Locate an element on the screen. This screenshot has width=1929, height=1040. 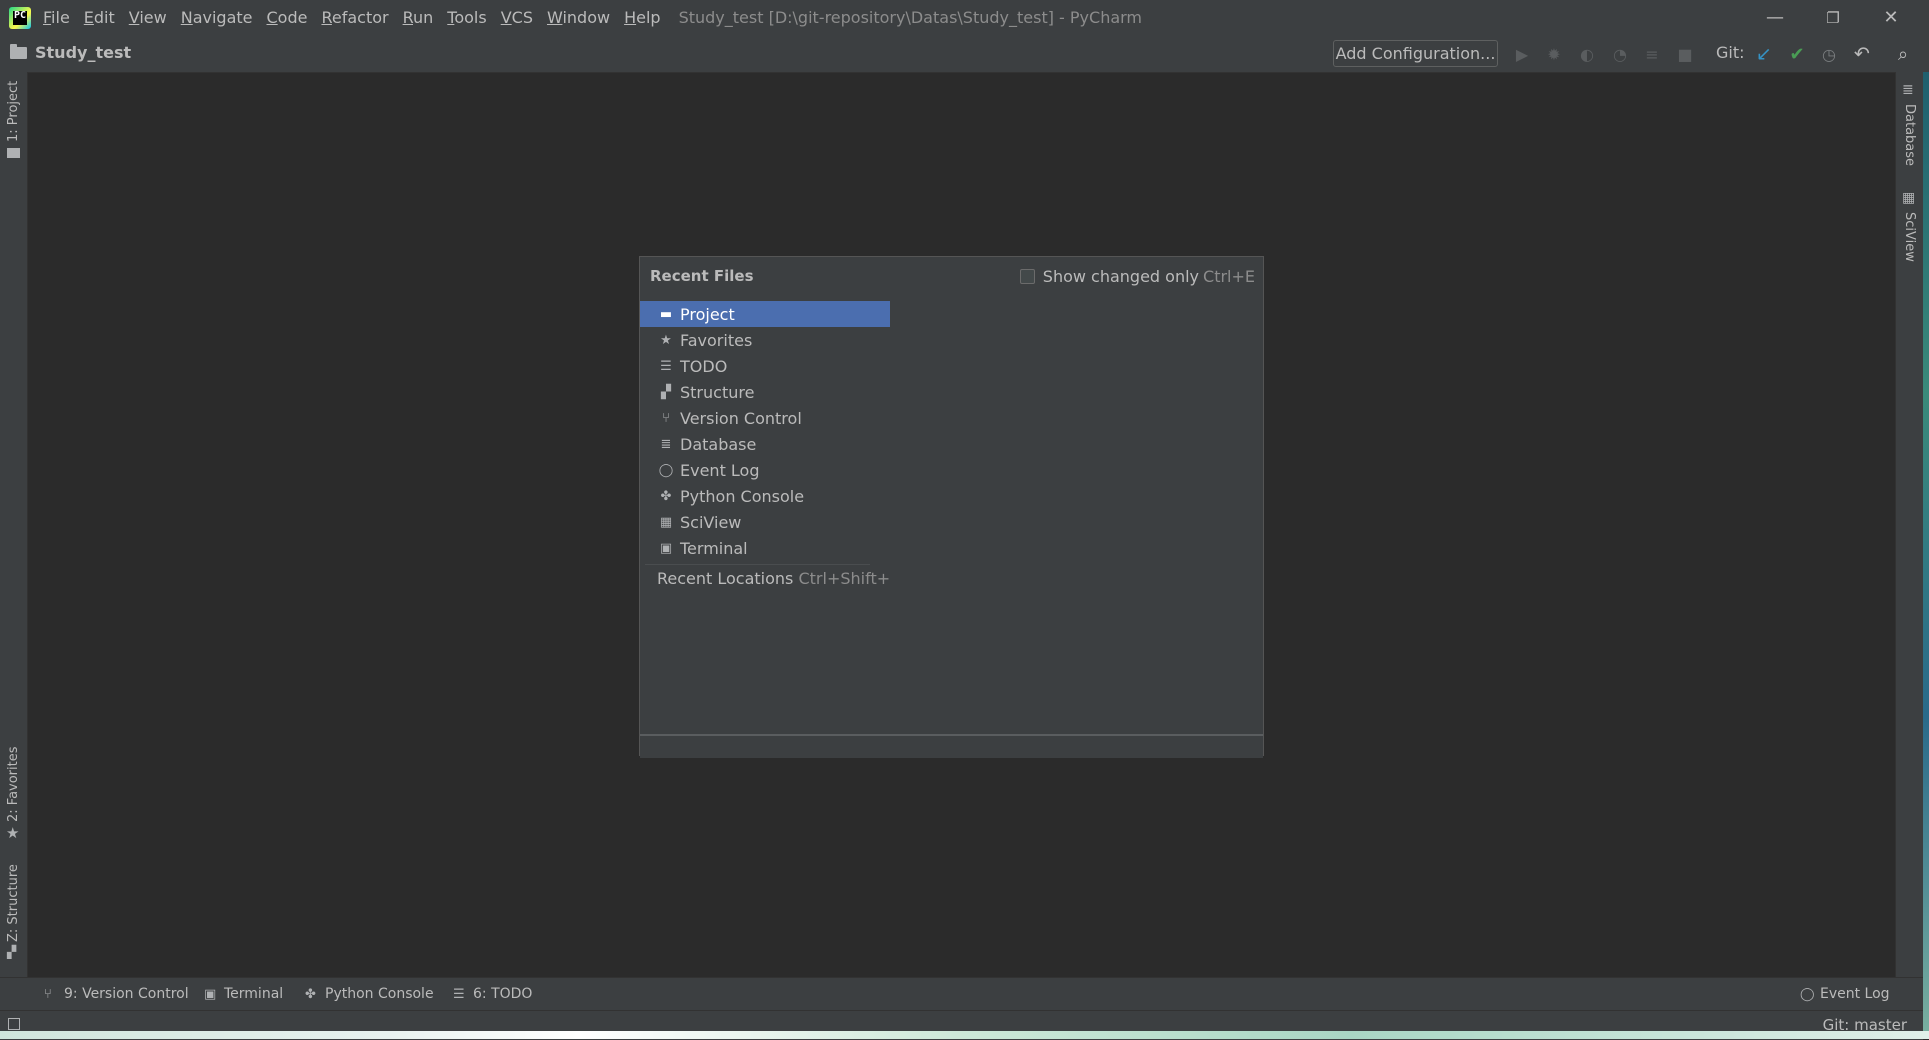
right-tool-stripe: ≣ Database ▦ SciView is located at coordinates (1909, 524).